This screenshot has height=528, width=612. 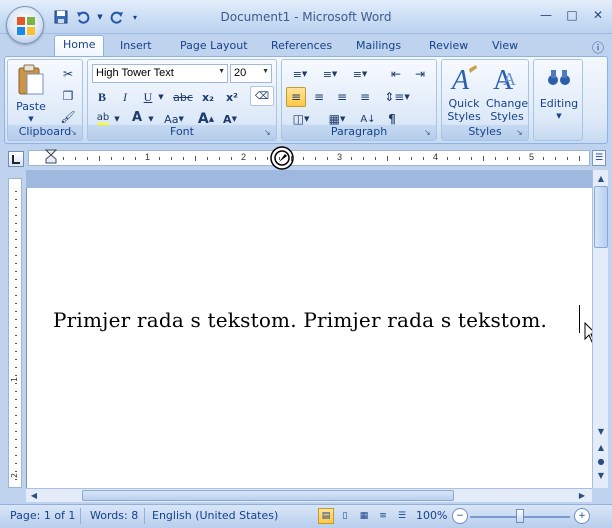 What do you see at coordinates (301, 46) in the screenshot?
I see `tab-references: References` at bounding box center [301, 46].